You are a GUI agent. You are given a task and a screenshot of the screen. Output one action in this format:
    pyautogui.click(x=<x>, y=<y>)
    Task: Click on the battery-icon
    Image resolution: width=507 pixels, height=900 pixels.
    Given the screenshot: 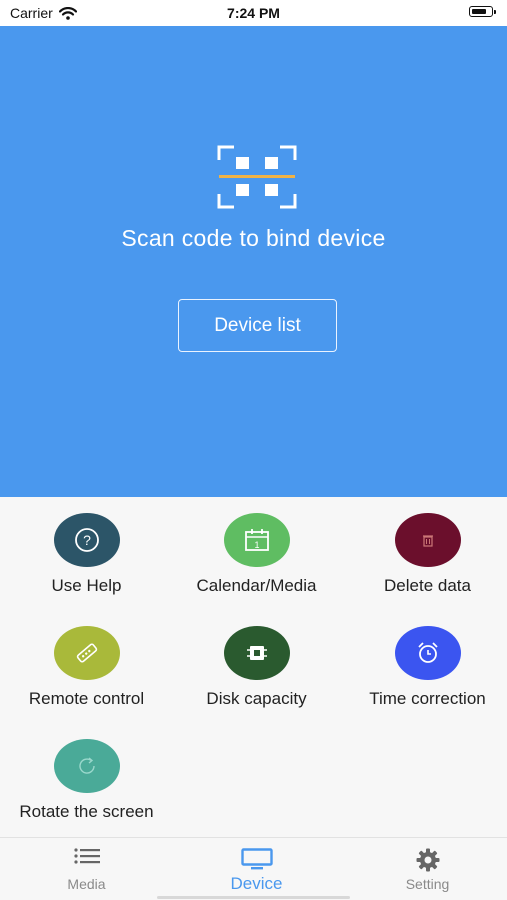 What is the action you would take?
    pyautogui.click(x=482, y=11)
    